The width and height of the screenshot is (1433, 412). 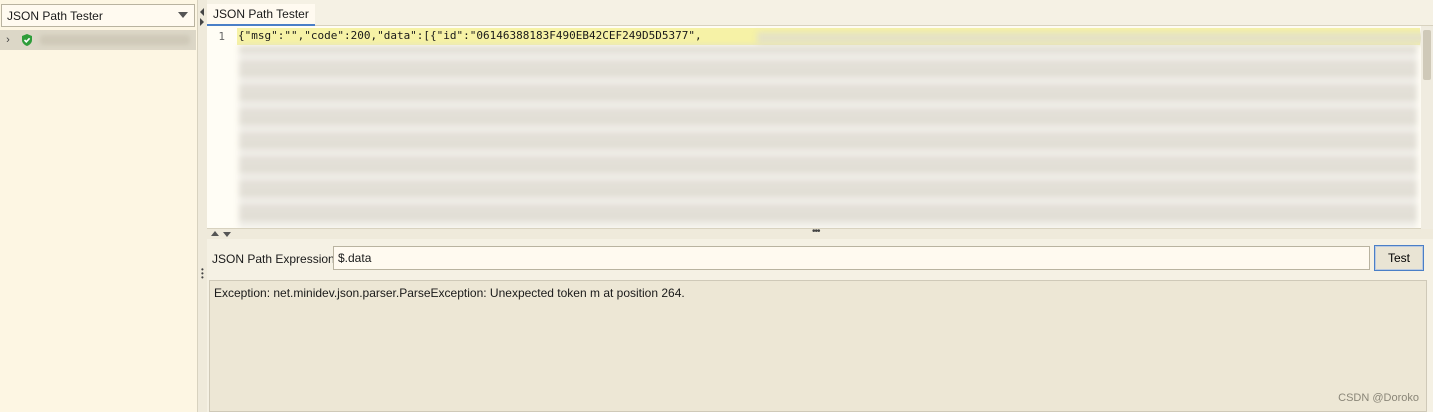 I want to click on arrow-up-icon, so click(x=215, y=233).